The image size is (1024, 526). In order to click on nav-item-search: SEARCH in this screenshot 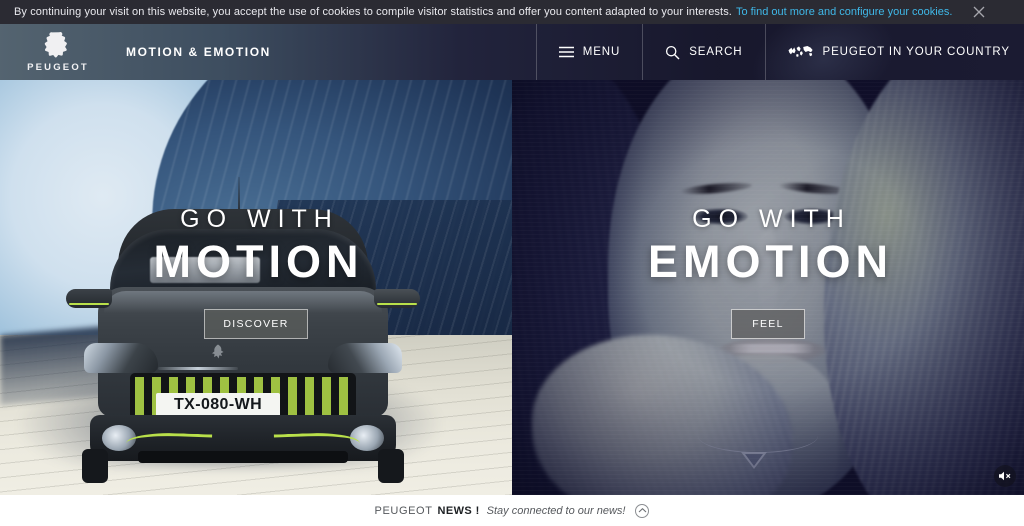, I will do `click(703, 52)`.